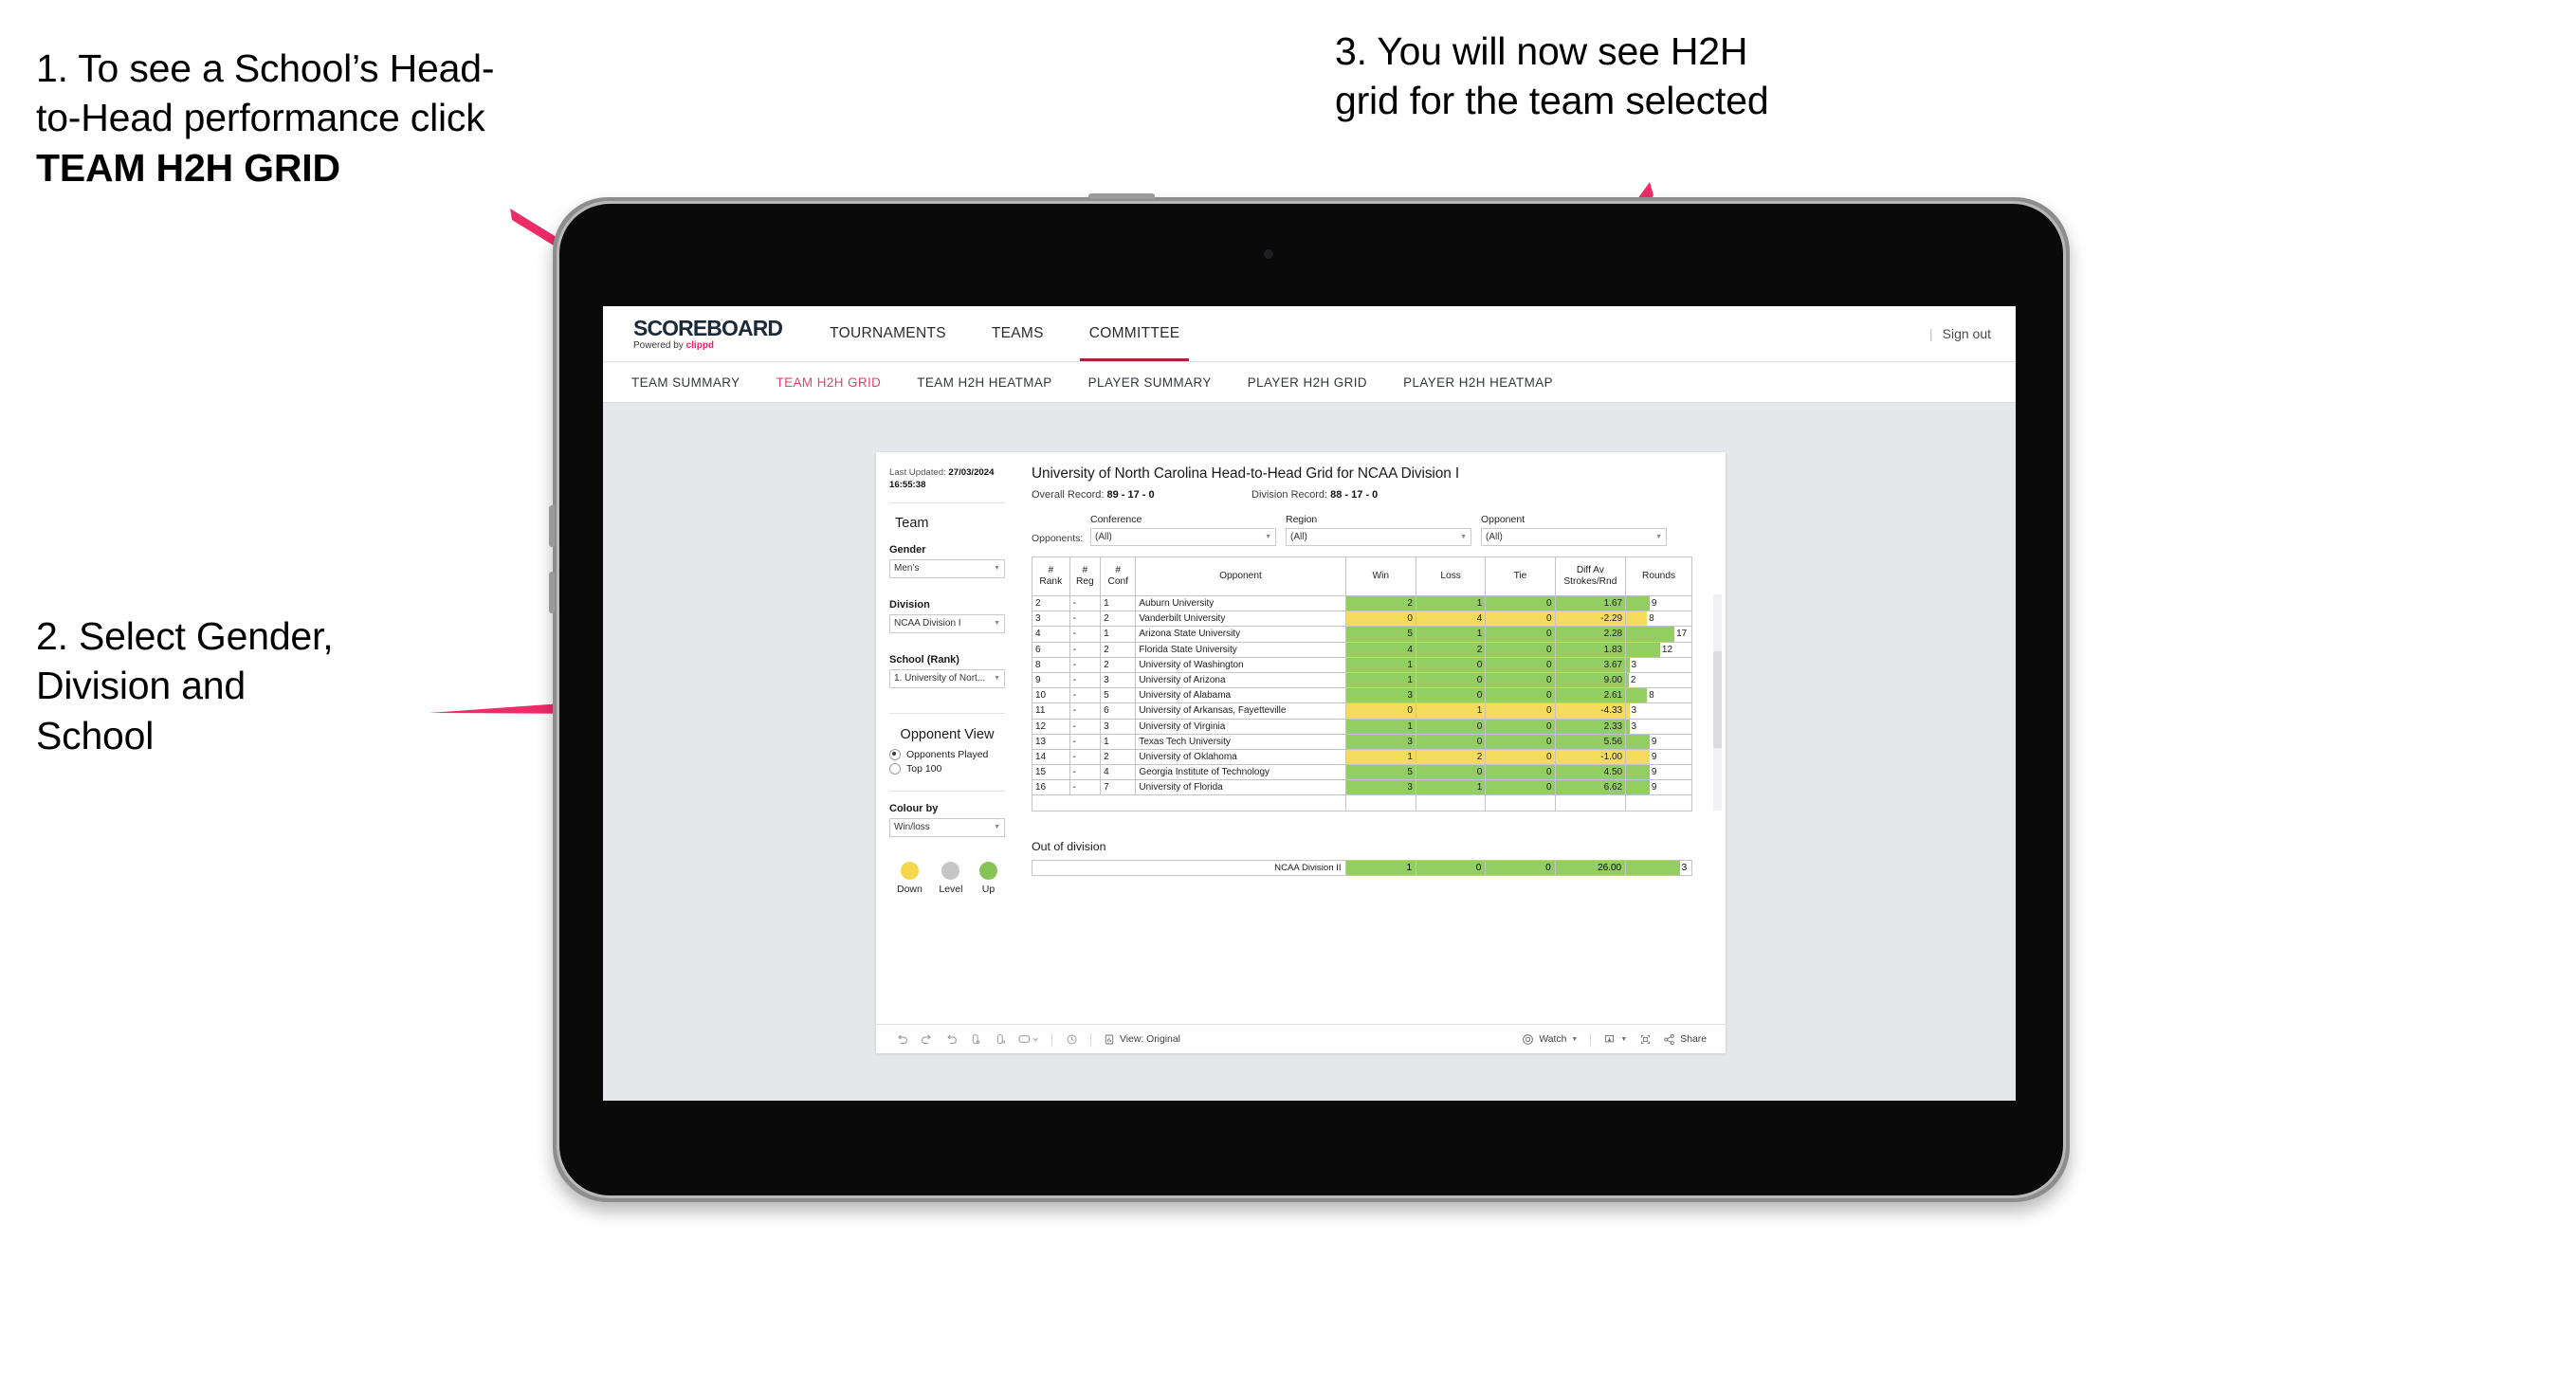 Image resolution: width=2576 pixels, height=1386 pixels. I want to click on nav-item-teams: TEAMS, so click(1018, 333).